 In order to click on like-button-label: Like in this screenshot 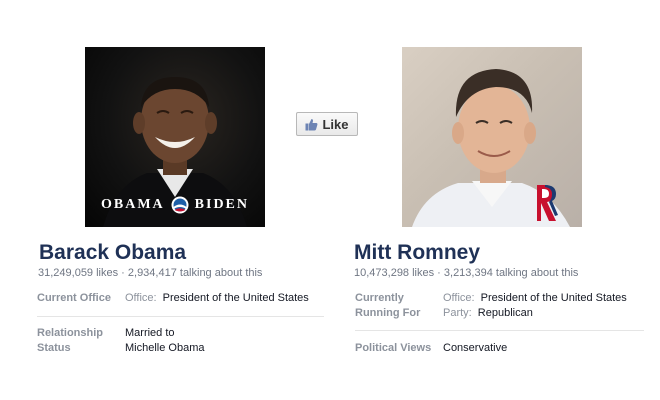, I will do `click(335, 124)`.